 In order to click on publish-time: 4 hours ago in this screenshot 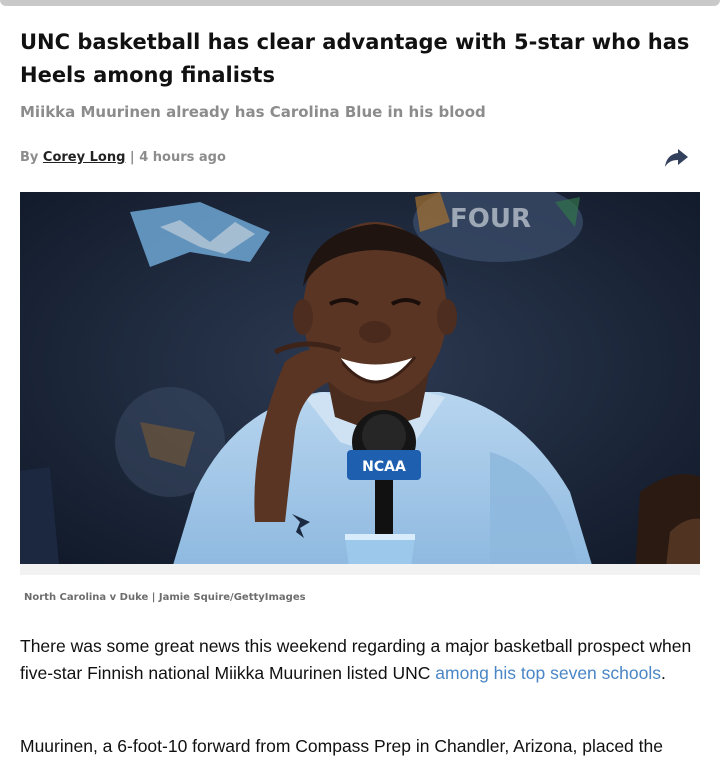, I will do `click(182, 157)`.